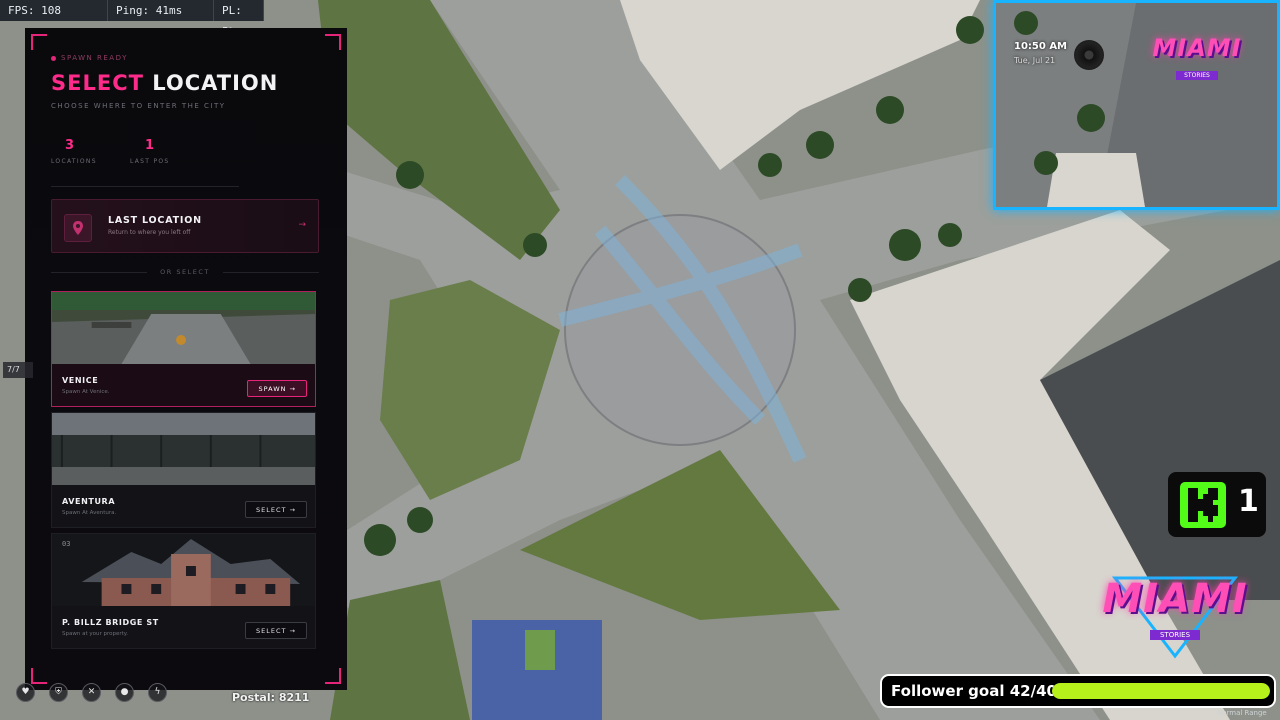 Image resolution: width=1280 pixels, height=720 pixels. I want to click on stat-label: LOCATIONS, so click(74, 161).